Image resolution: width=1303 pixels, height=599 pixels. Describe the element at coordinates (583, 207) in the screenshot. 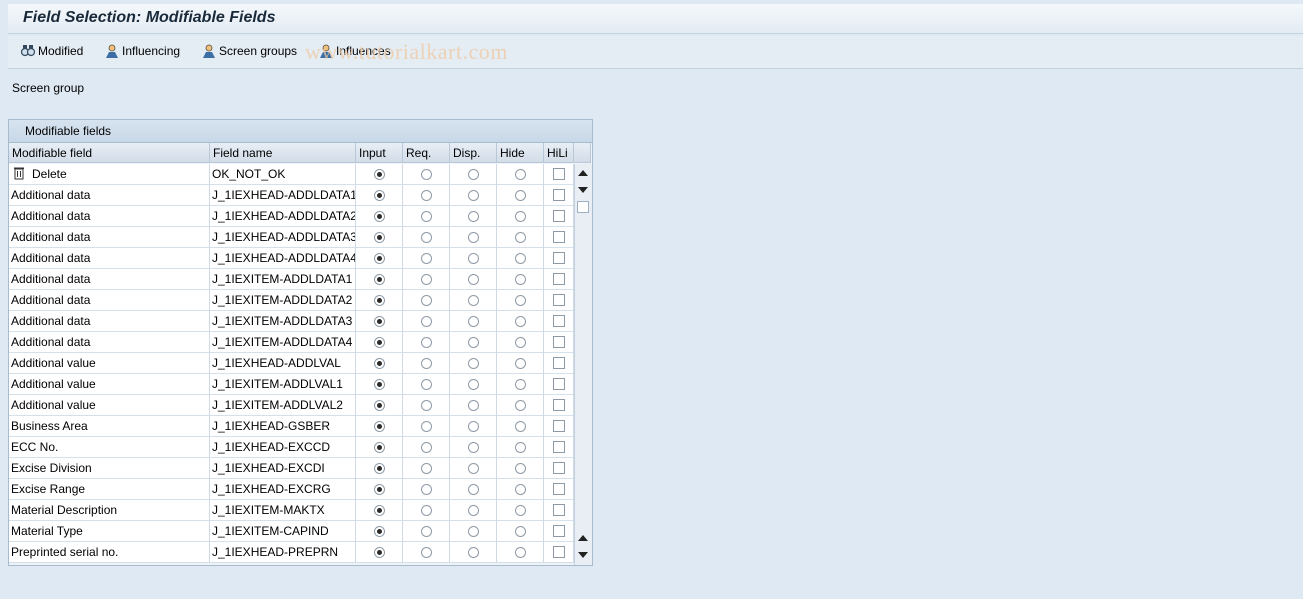

I see `scroll-thumb` at that location.